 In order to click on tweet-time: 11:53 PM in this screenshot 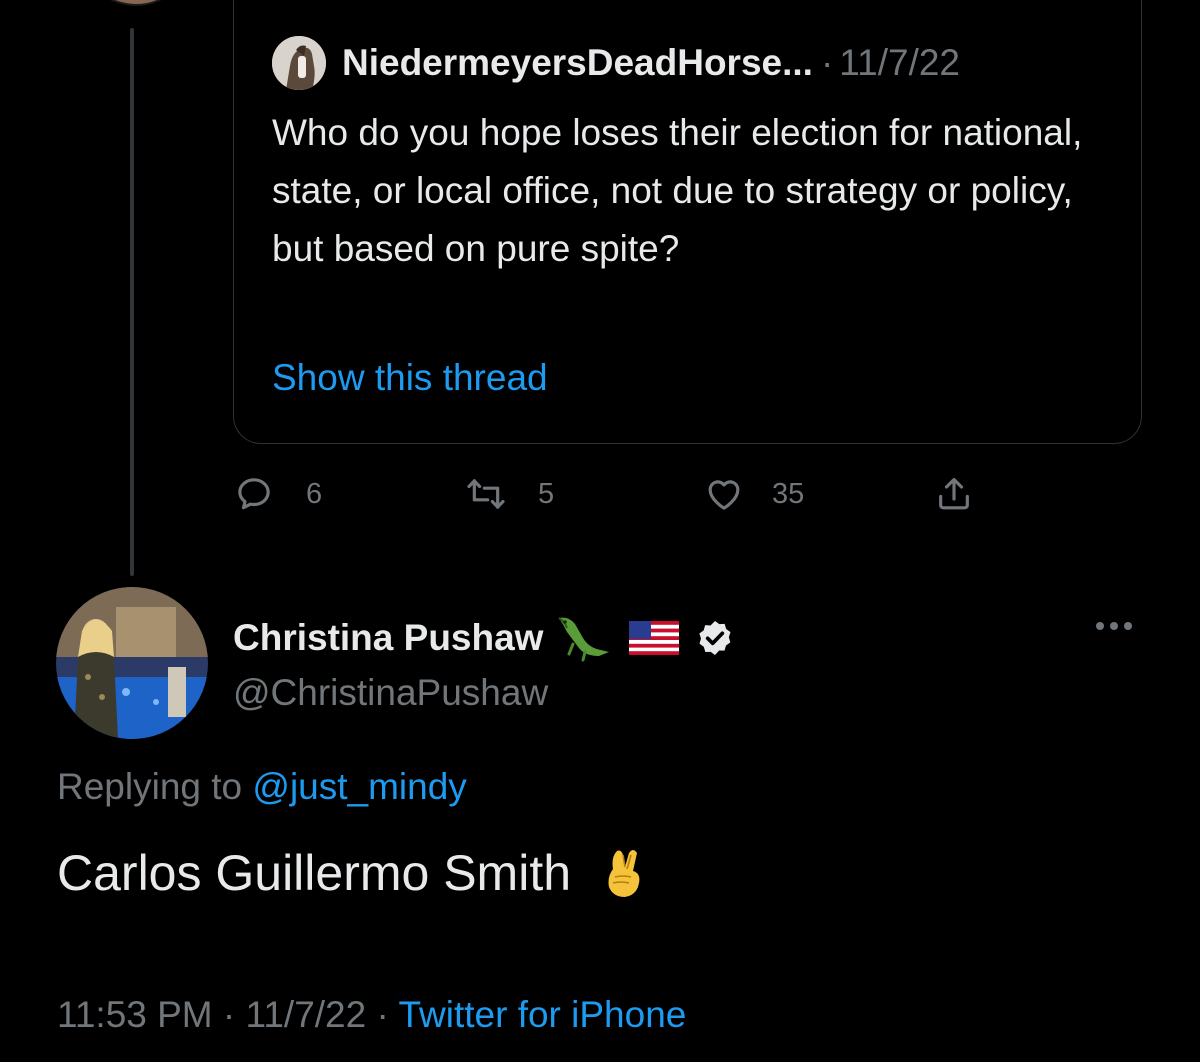, I will do `click(135, 1014)`.